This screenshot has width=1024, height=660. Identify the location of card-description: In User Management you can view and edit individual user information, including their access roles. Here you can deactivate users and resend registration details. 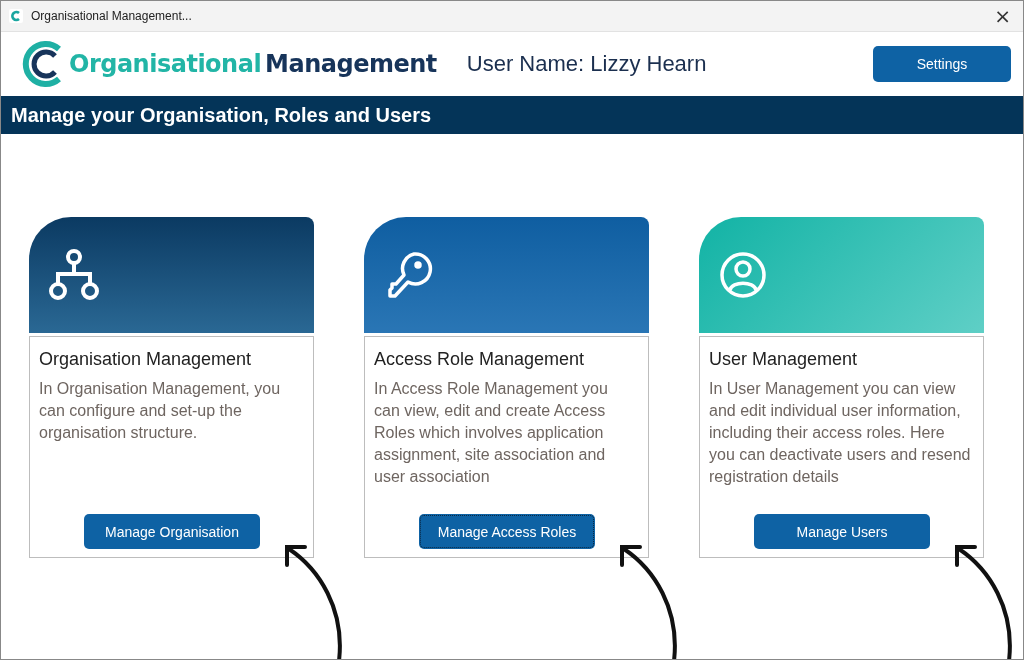
(840, 433).